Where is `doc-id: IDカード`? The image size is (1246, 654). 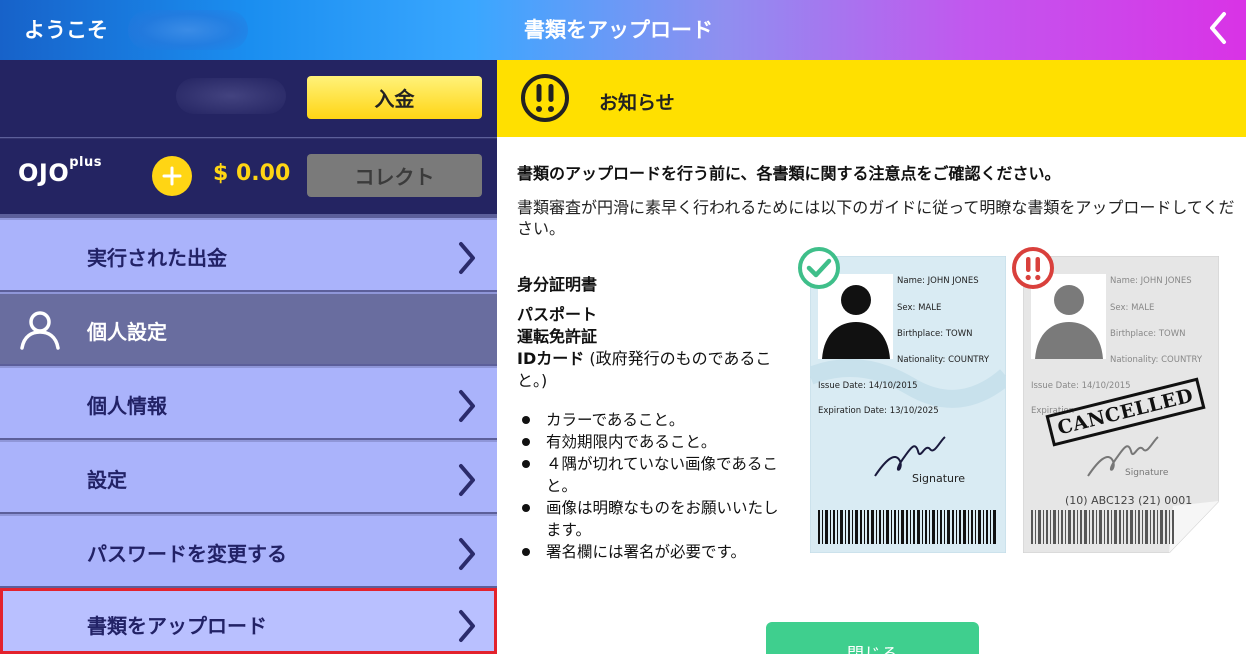 doc-id: IDカード is located at coordinates (551, 358).